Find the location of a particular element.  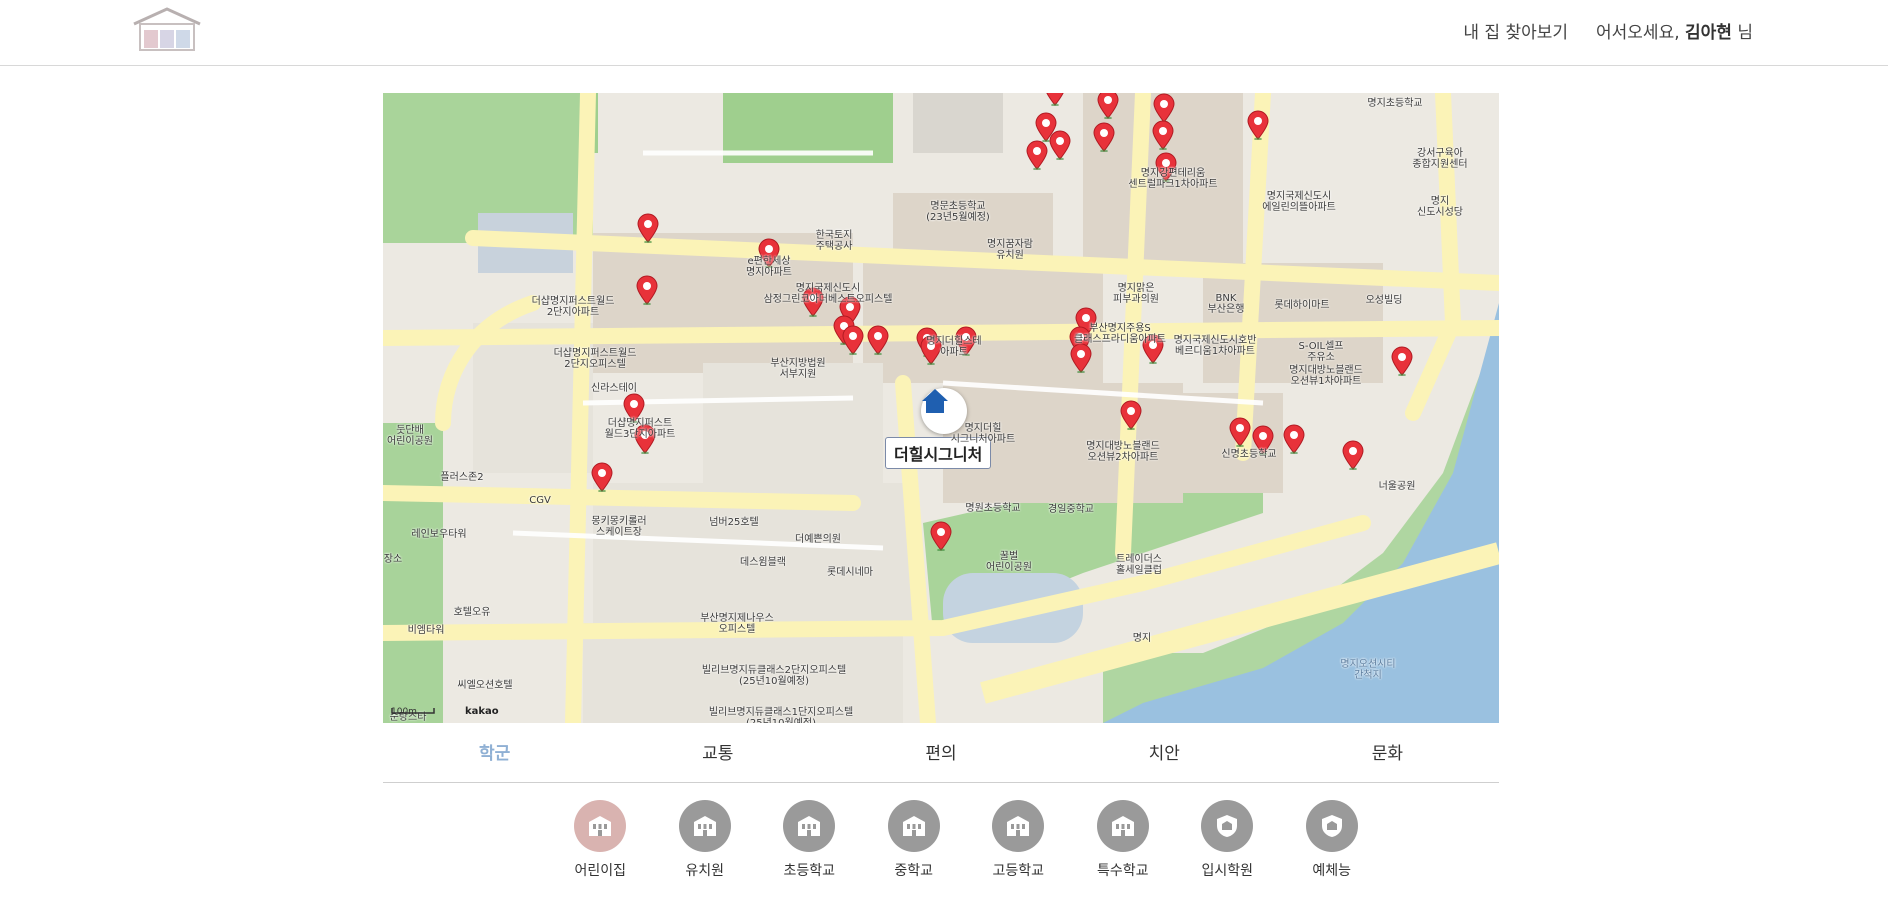

map-provider-logo: kakao is located at coordinates (482, 711).